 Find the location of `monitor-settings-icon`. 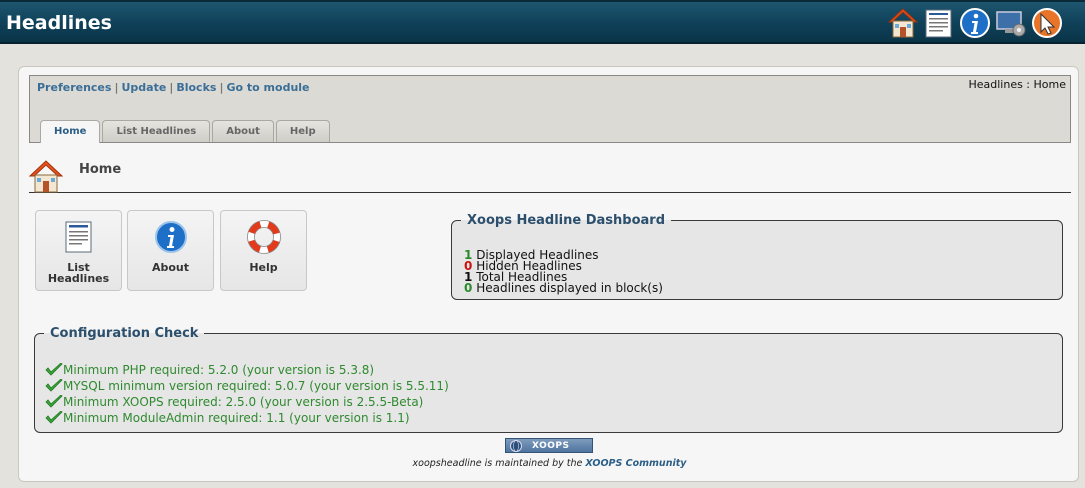

monitor-settings-icon is located at coordinates (1011, 23).